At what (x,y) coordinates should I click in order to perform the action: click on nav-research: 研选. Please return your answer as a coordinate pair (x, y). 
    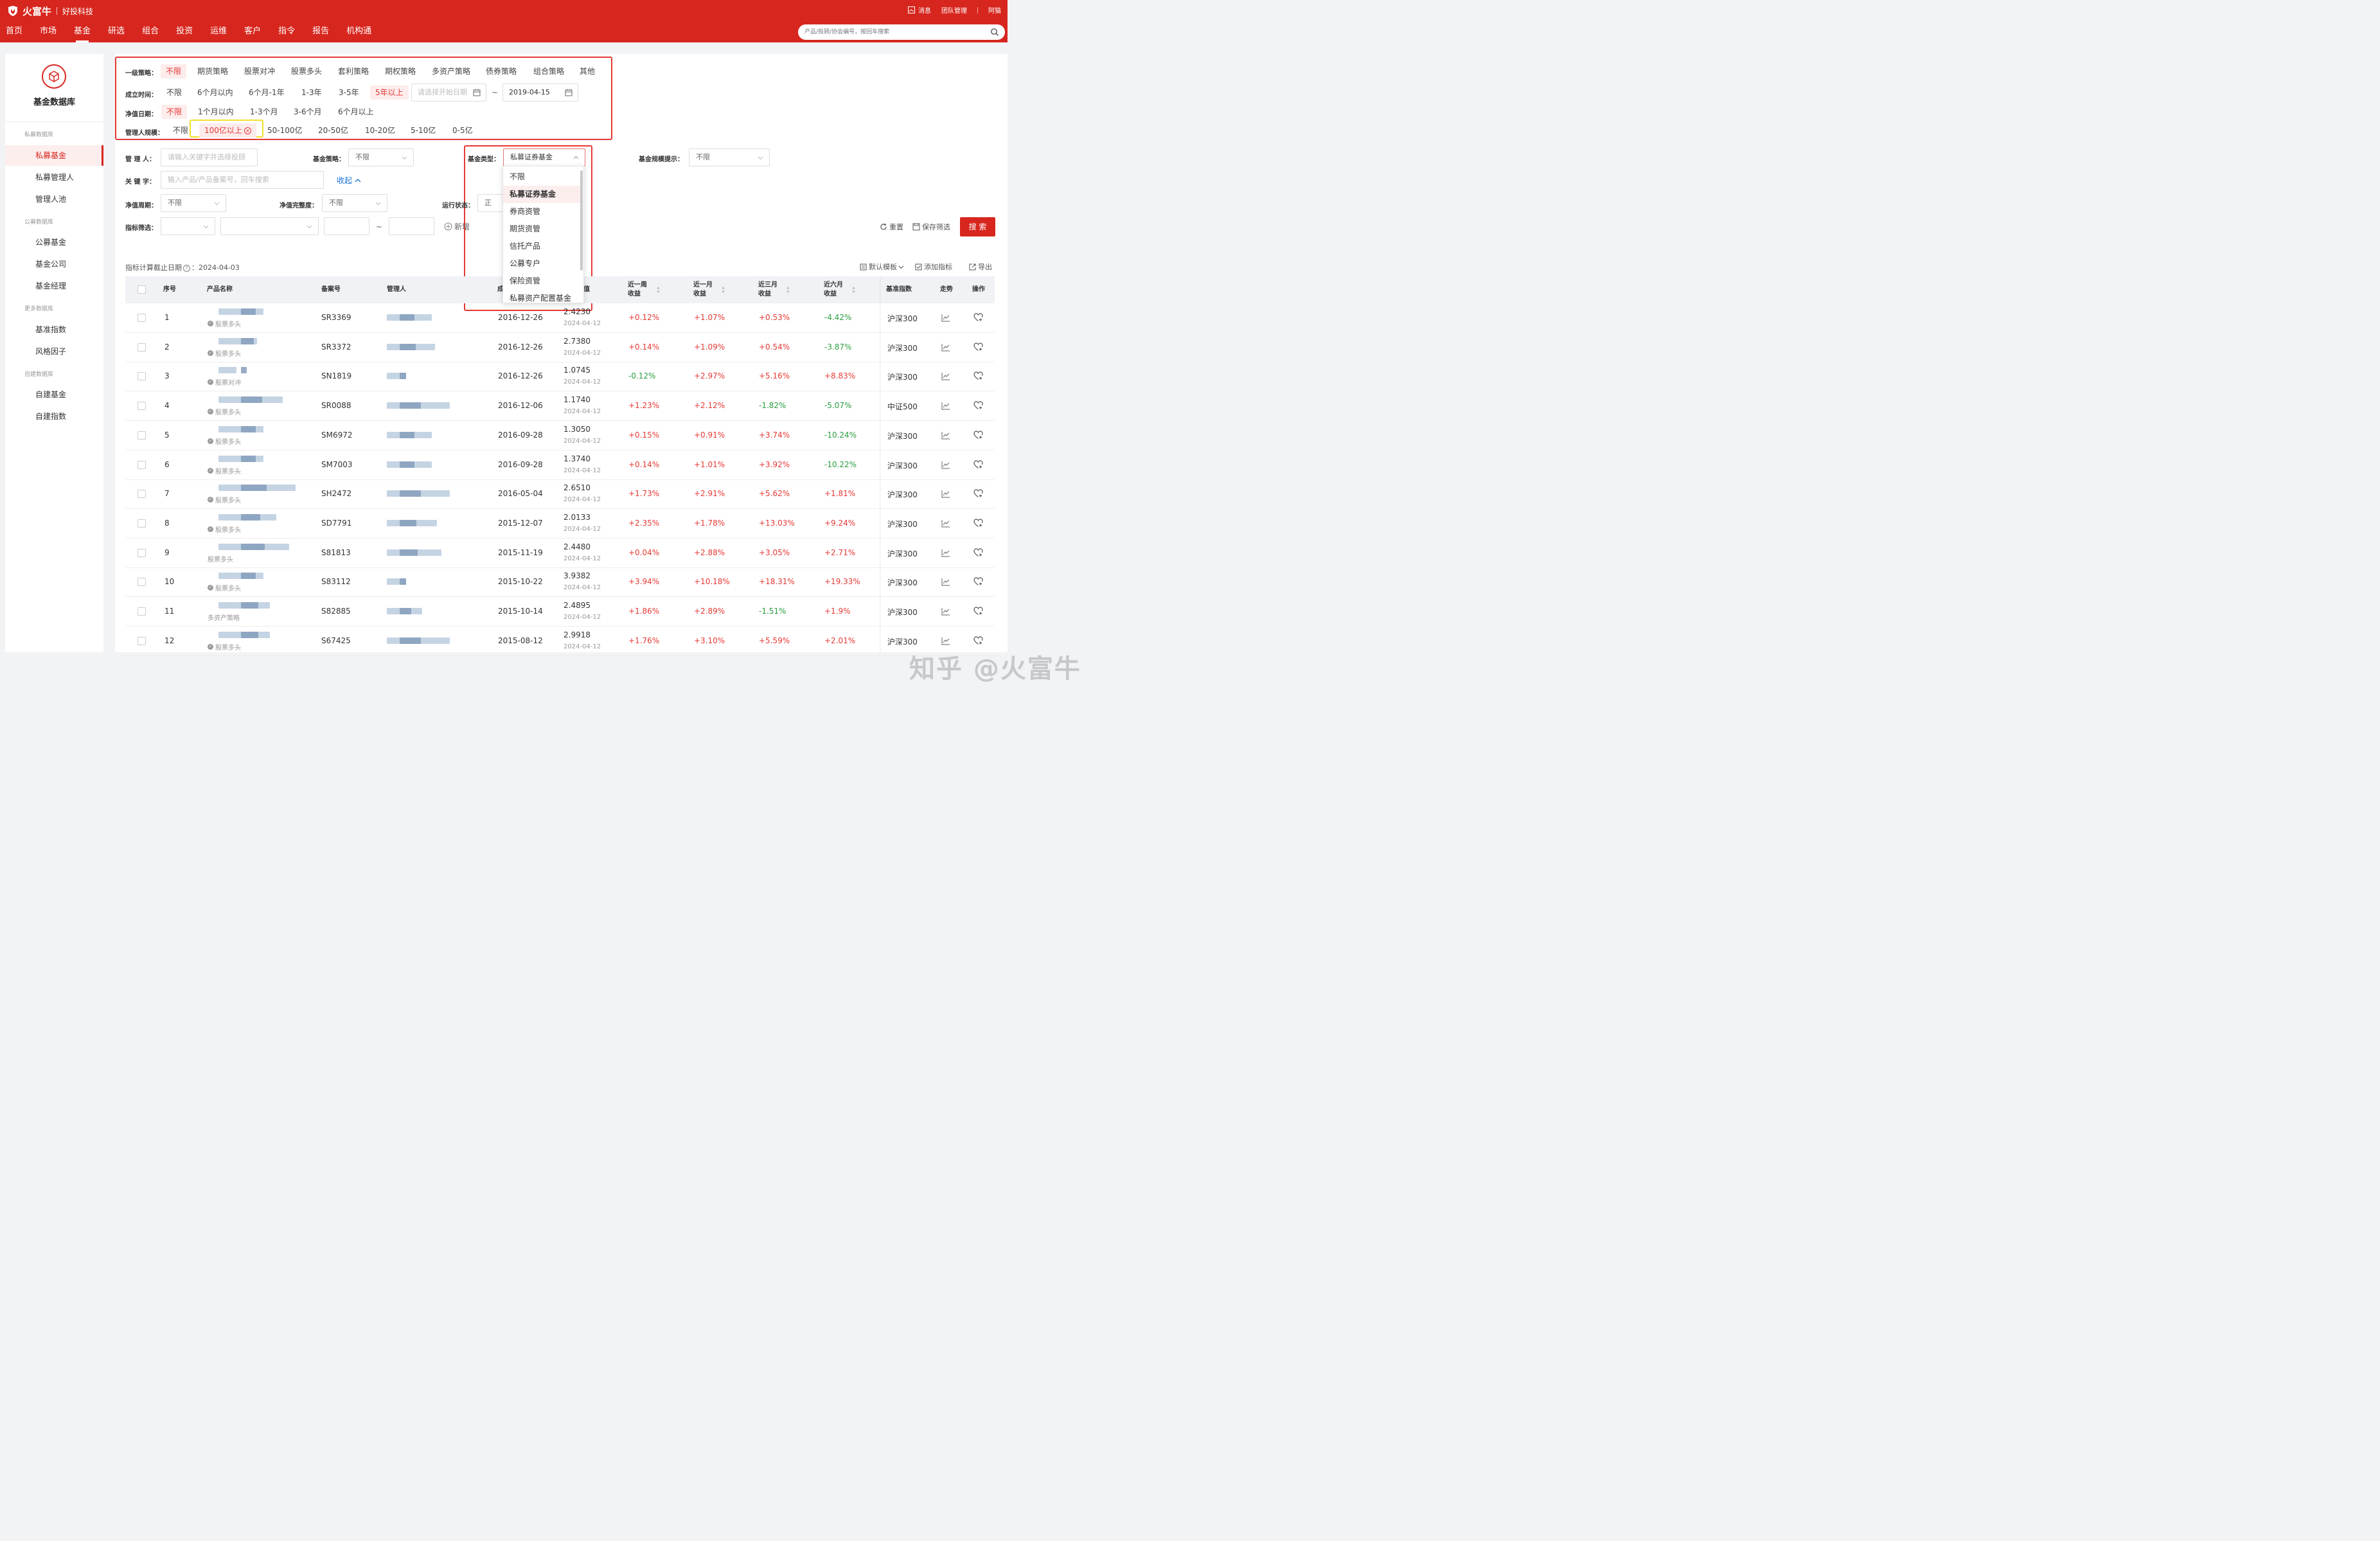
    Looking at the image, I should click on (116, 32).